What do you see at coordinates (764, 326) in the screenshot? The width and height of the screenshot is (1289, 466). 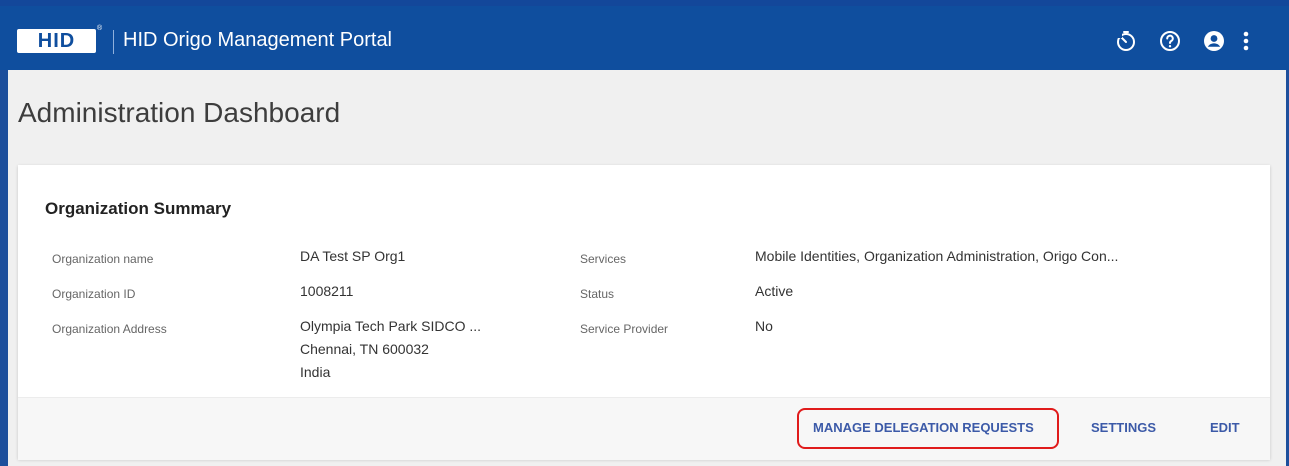 I see `service-provider-value: No` at bounding box center [764, 326].